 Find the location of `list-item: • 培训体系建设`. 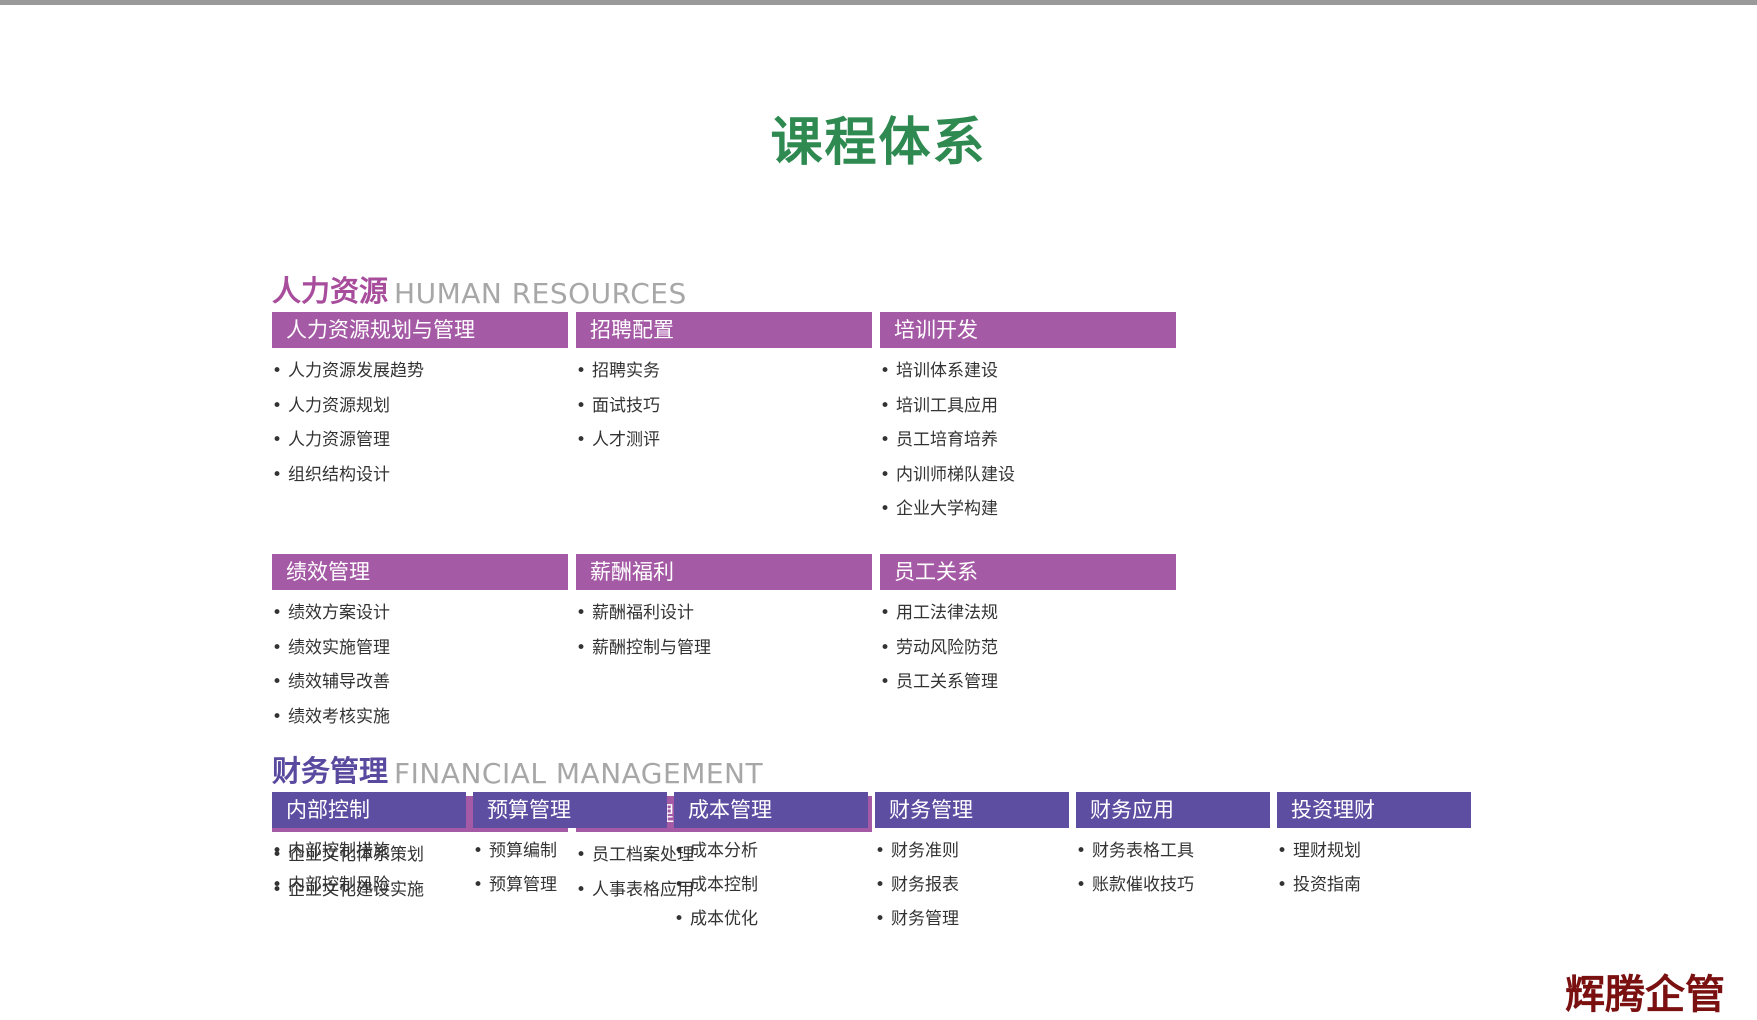

list-item: • 培训体系建设 is located at coordinates (1028, 371).